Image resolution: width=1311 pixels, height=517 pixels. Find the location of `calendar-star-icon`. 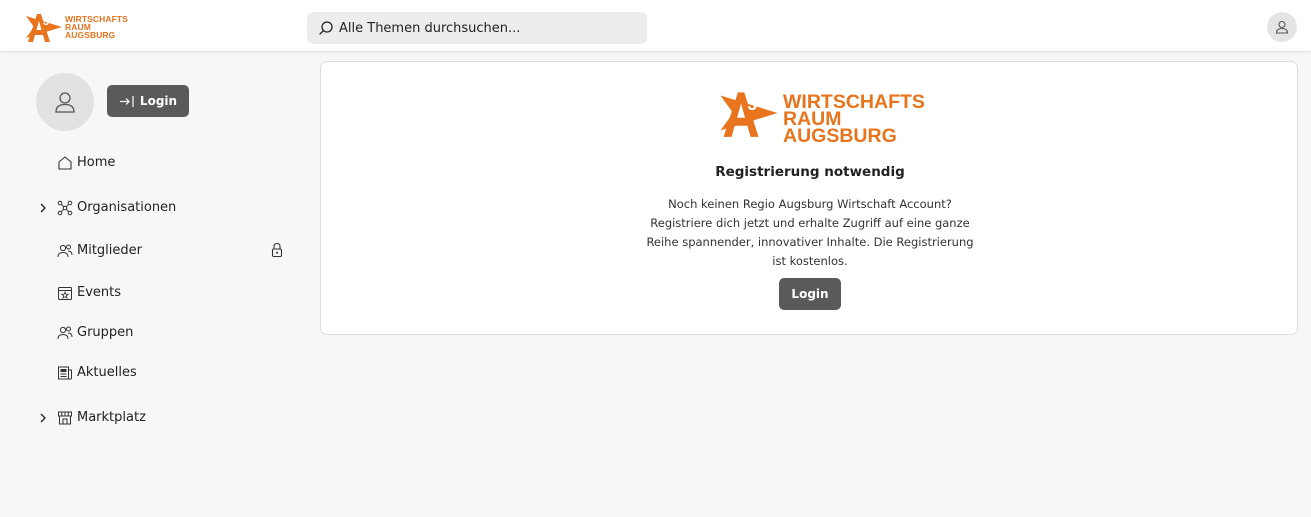

calendar-star-icon is located at coordinates (65, 293).